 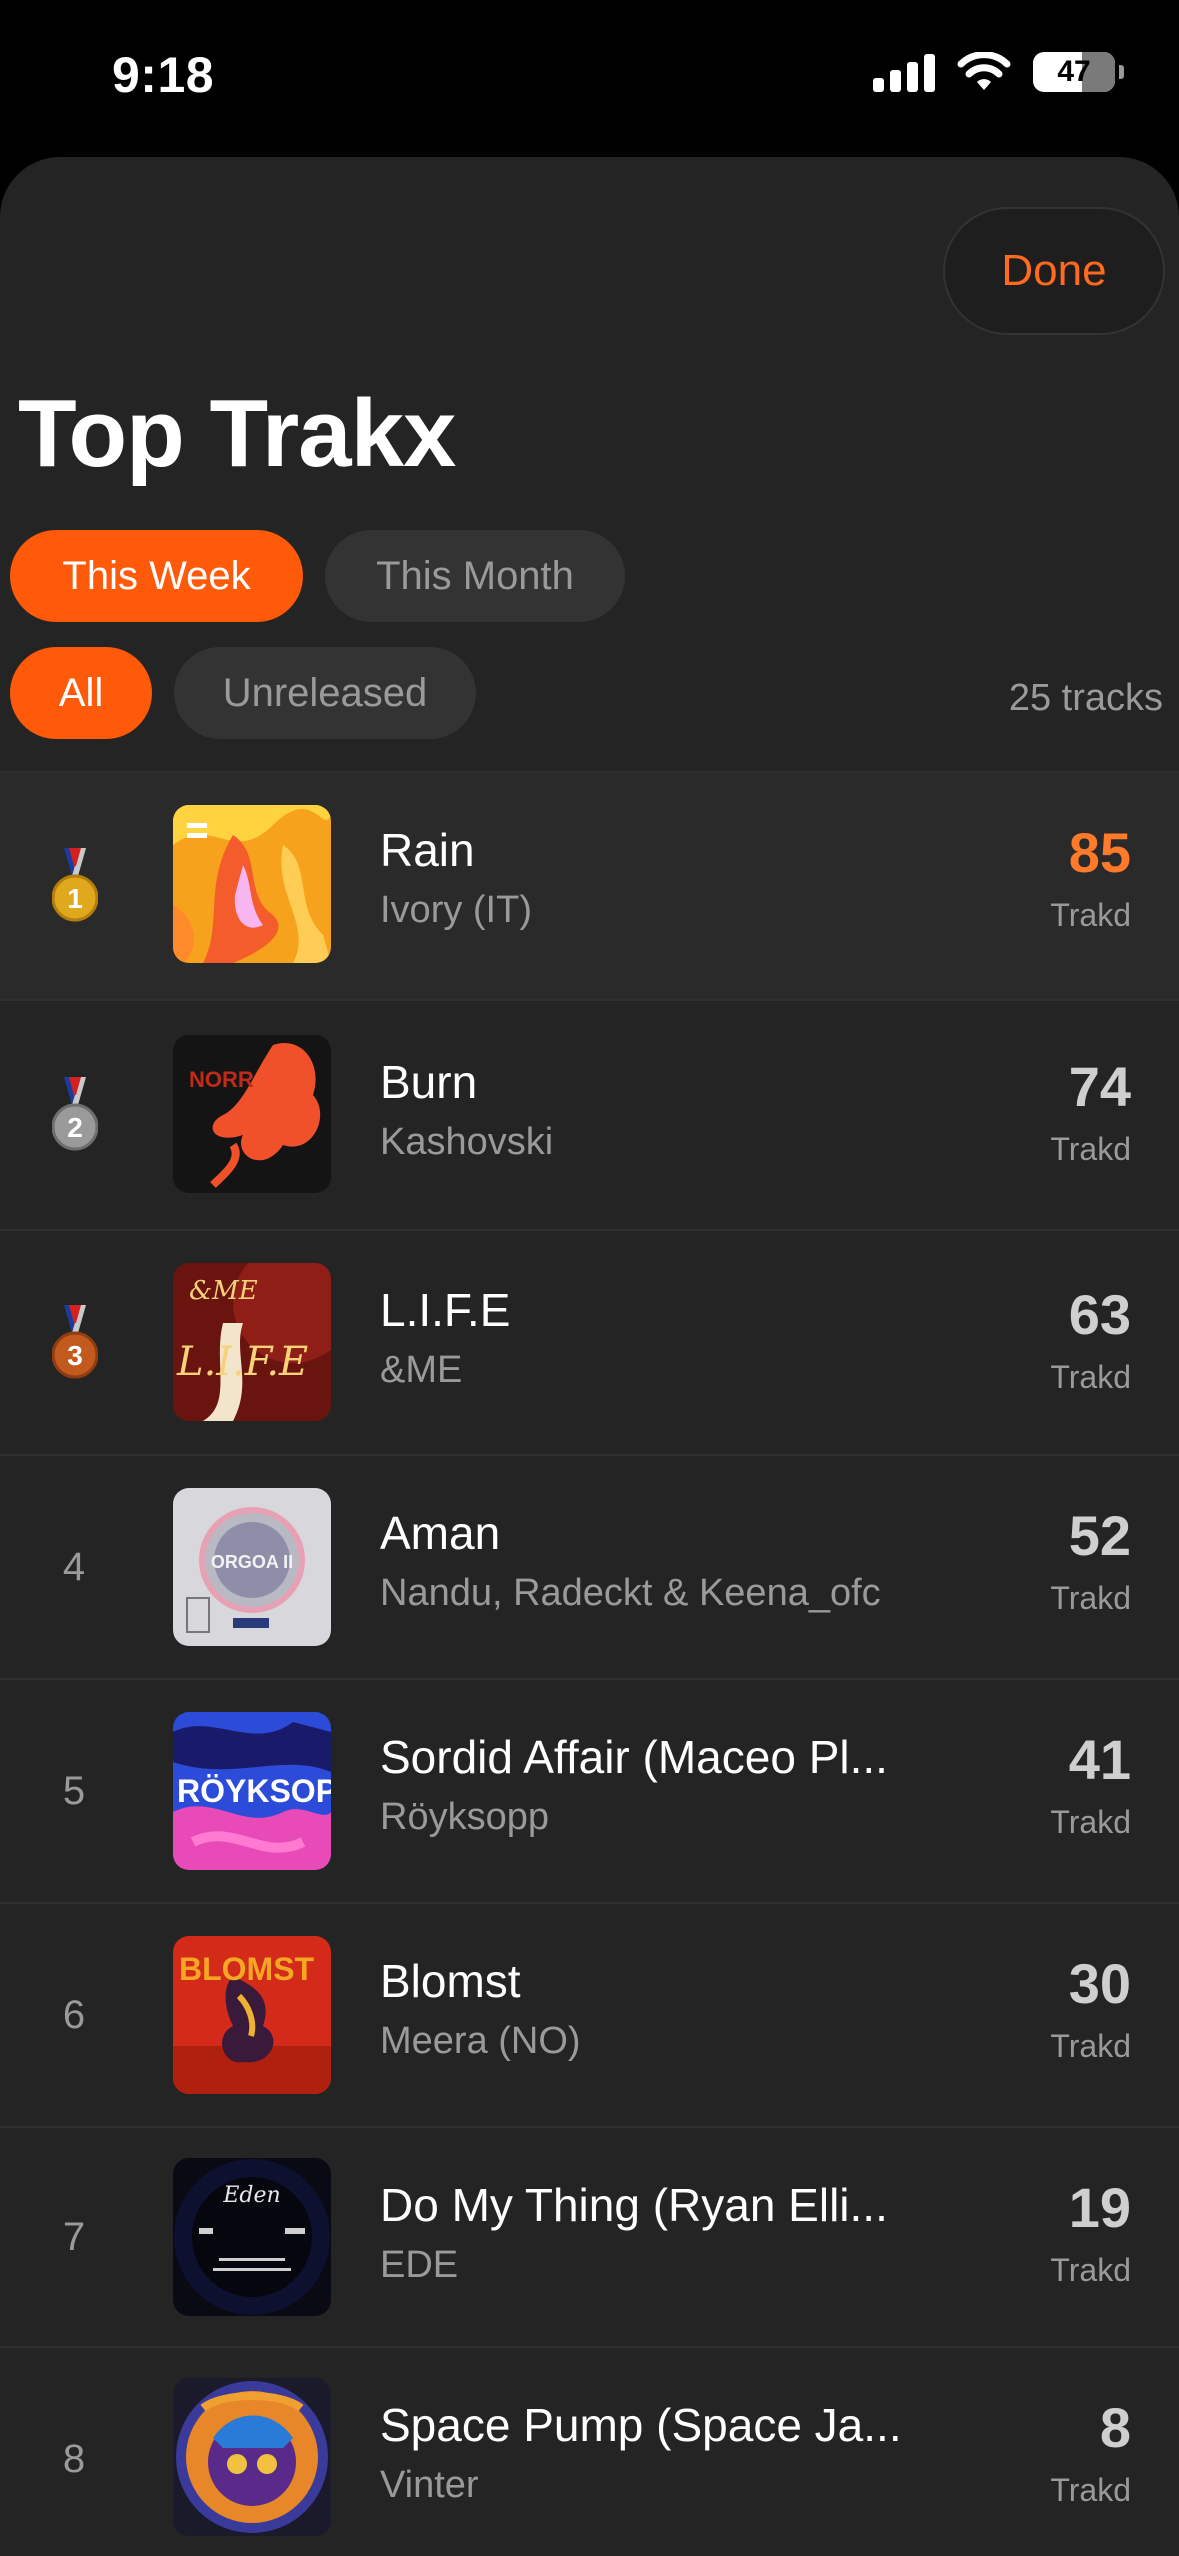 What do you see at coordinates (1054, 271) in the screenshot?
I see `done-button: Done` at bounding box center [1054, 271].